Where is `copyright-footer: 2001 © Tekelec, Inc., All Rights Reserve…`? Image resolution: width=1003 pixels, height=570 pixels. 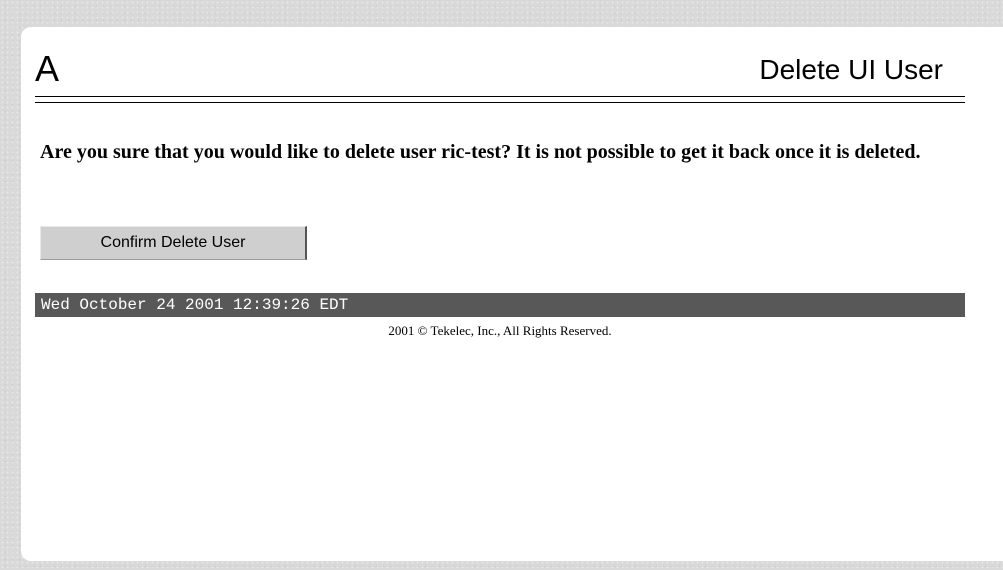
copyright-footer: 2001 © Tekelec, Inc., All Rights Reserve… is located at coordinates (500, 330).